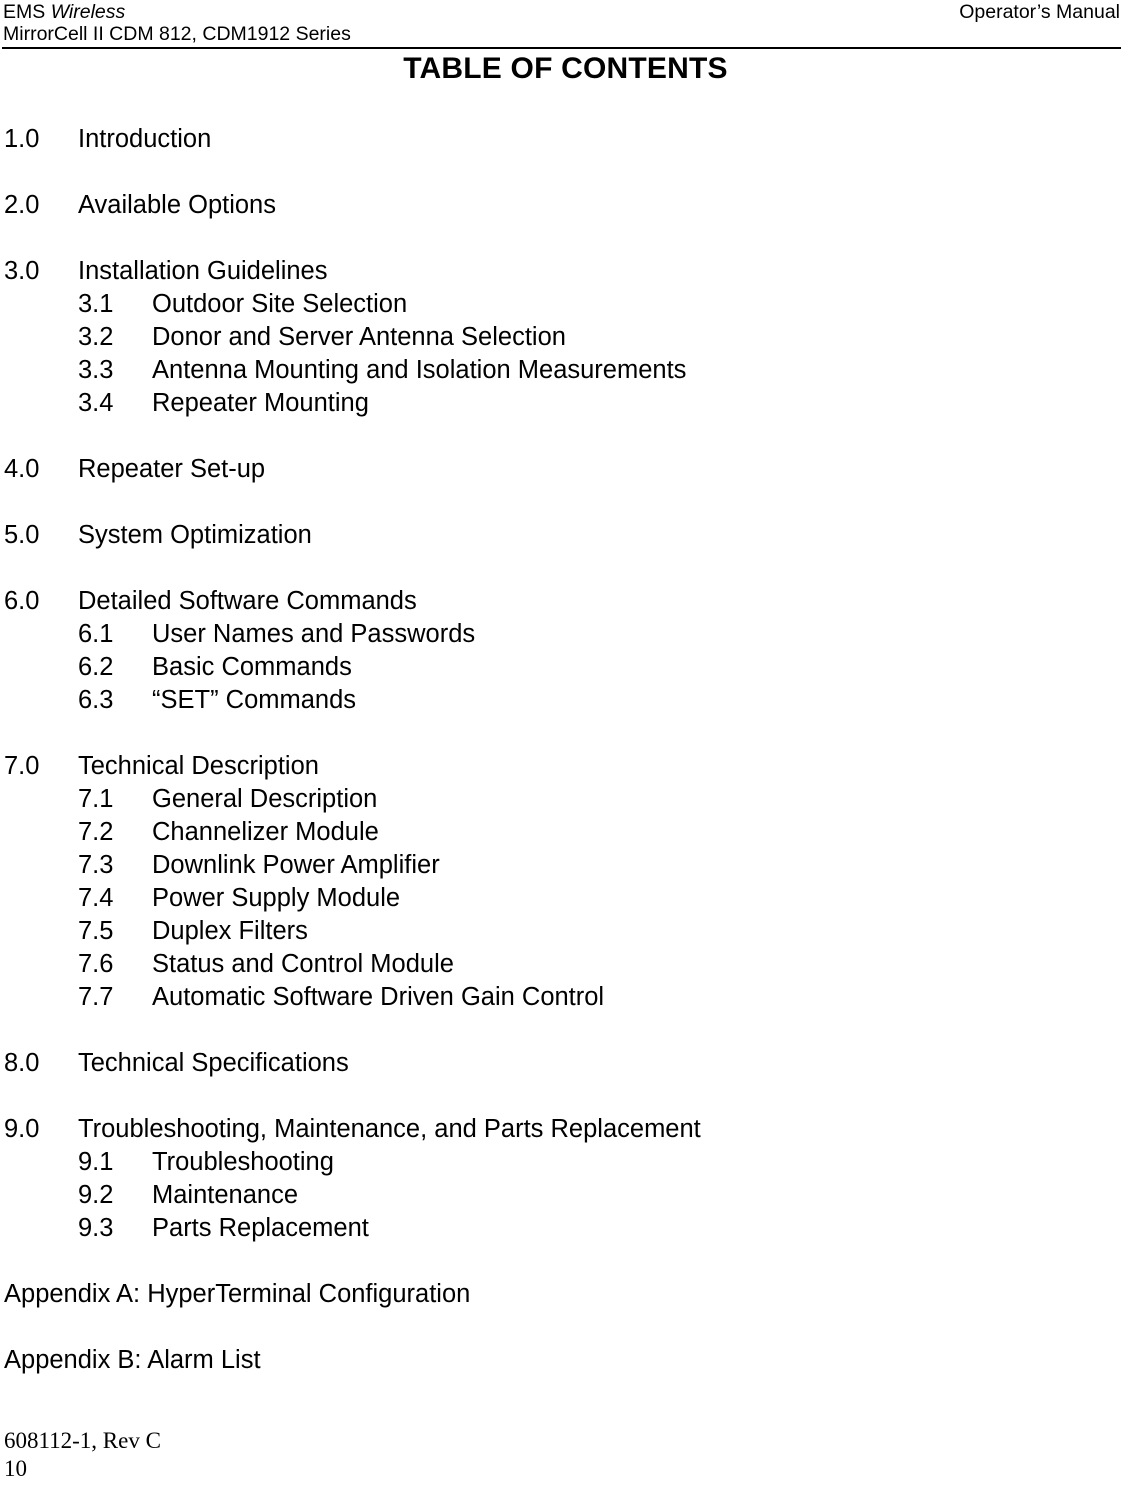  I want to click on document-number: 608112-1, Rev C, so click(82, 1440).